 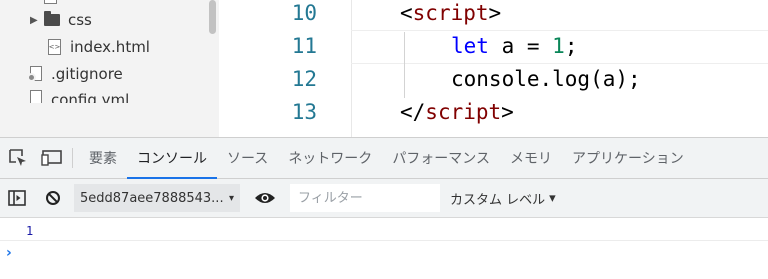 I want to click on chevron-right-icon: ▶, so click(x=34, y=20).